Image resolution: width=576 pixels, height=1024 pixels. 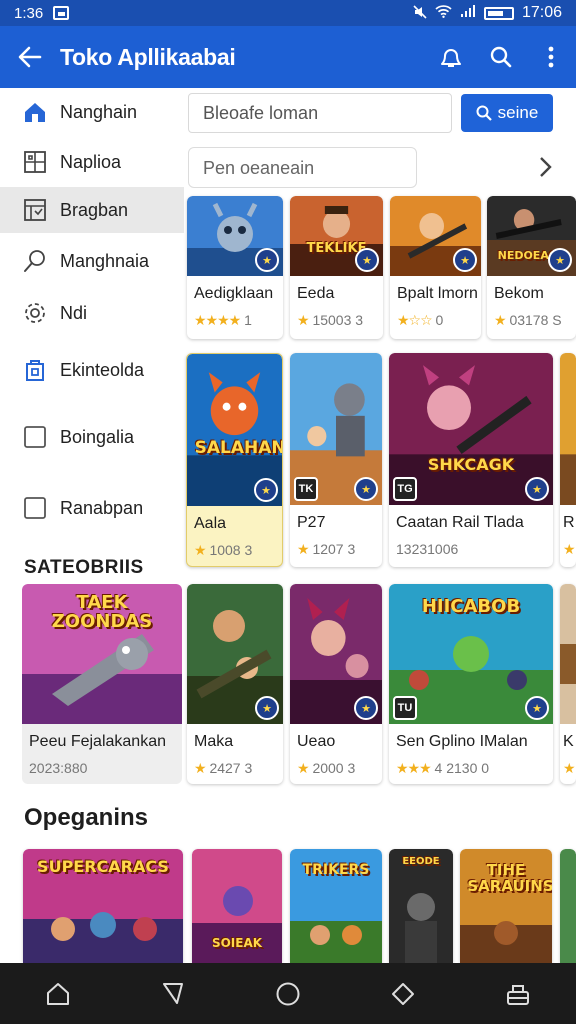 What do you see at coordinates (74, 312) in the screenshot?
I see `sidebar-item-label: Ndi` at bounding box center [74, 312].